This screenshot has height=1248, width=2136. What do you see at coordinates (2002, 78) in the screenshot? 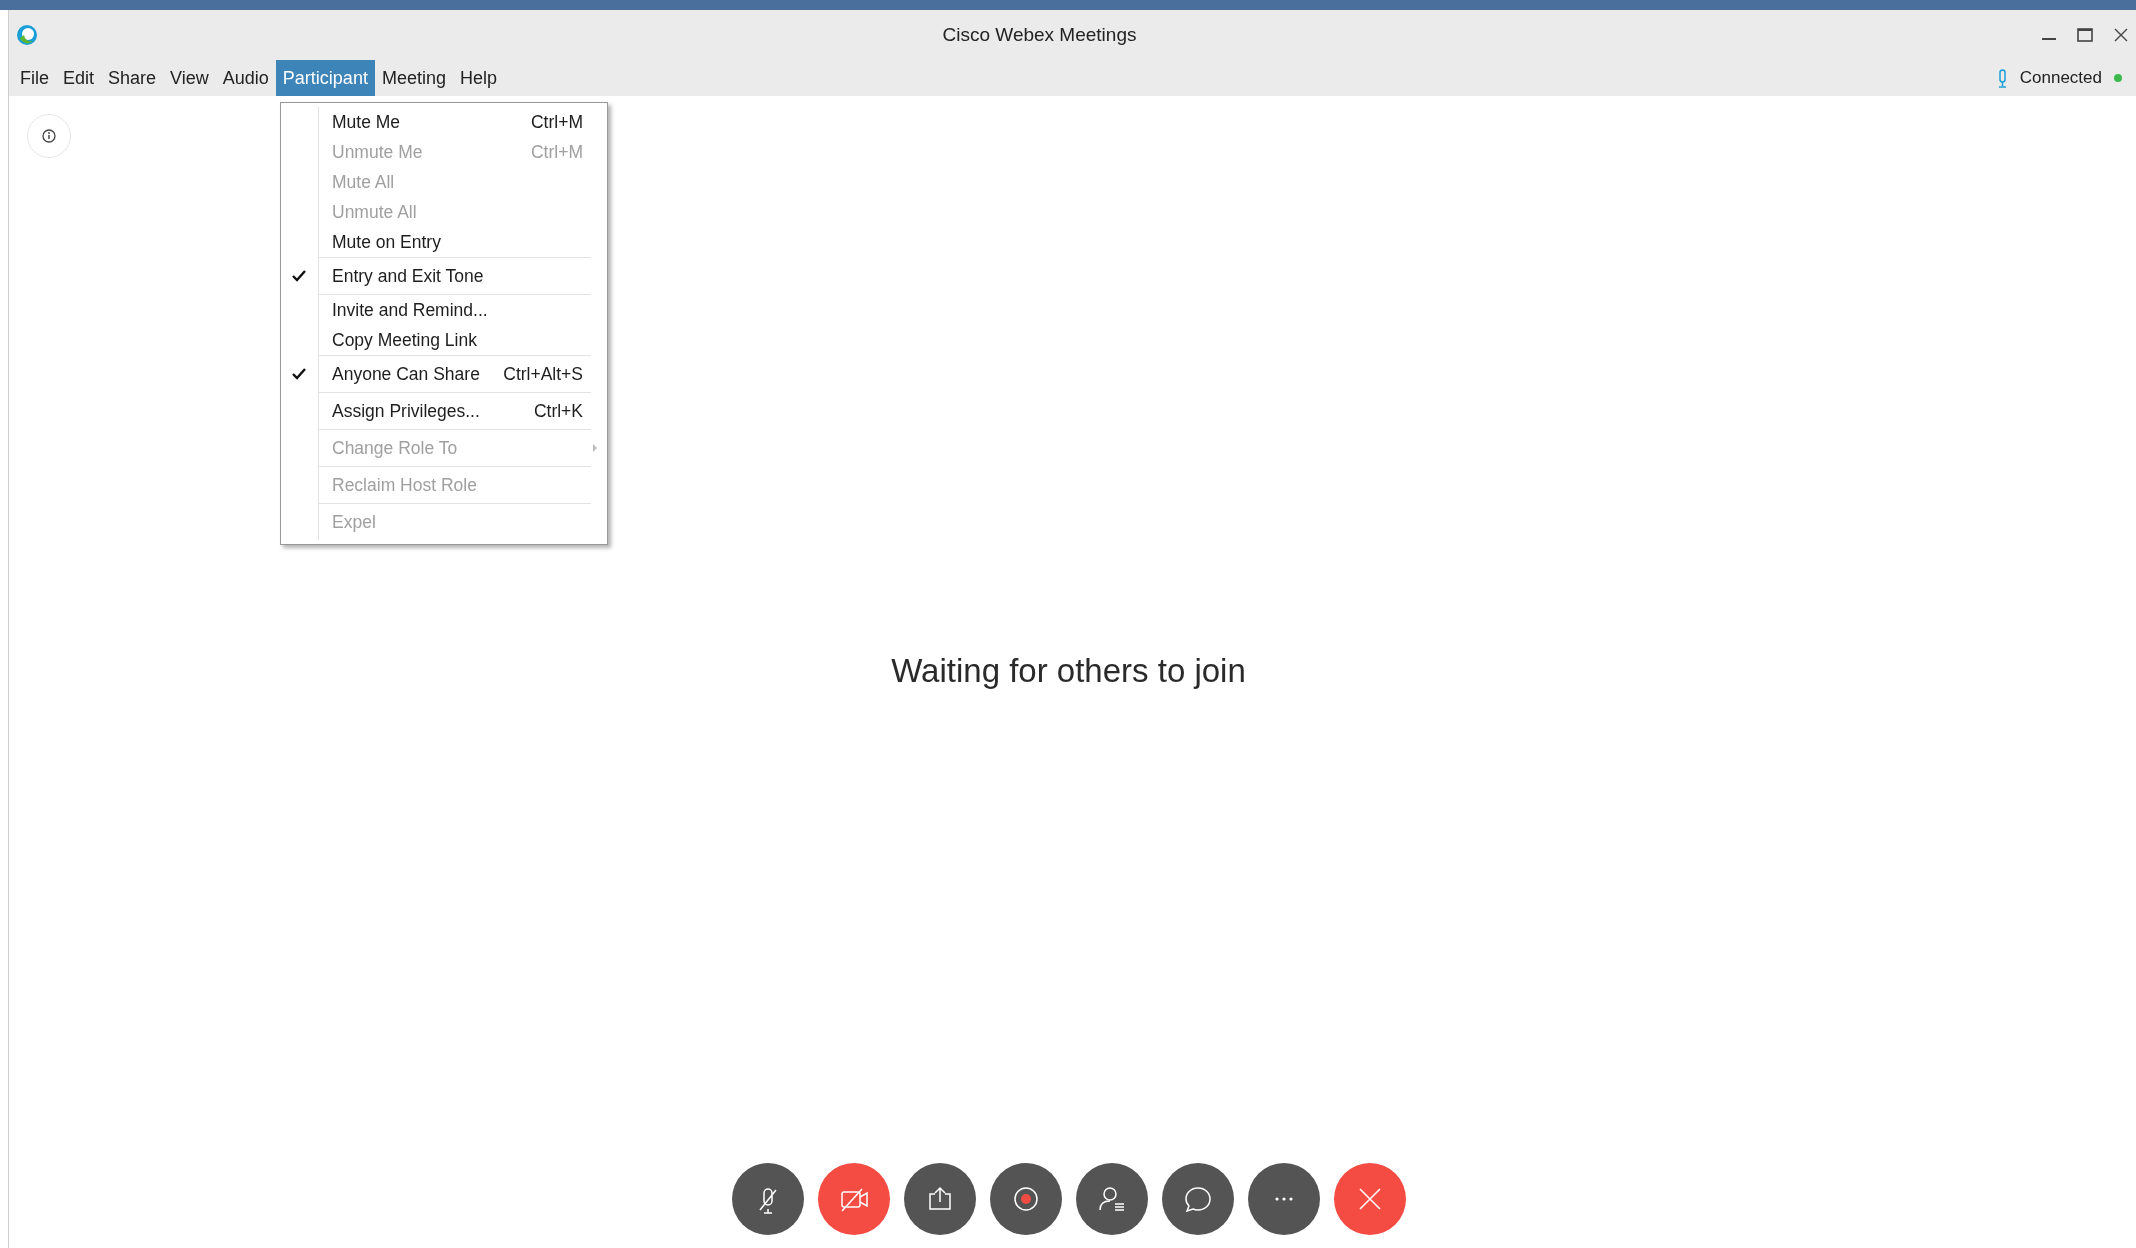
I see `microphone-icon` at bounding box center [2002, 78].